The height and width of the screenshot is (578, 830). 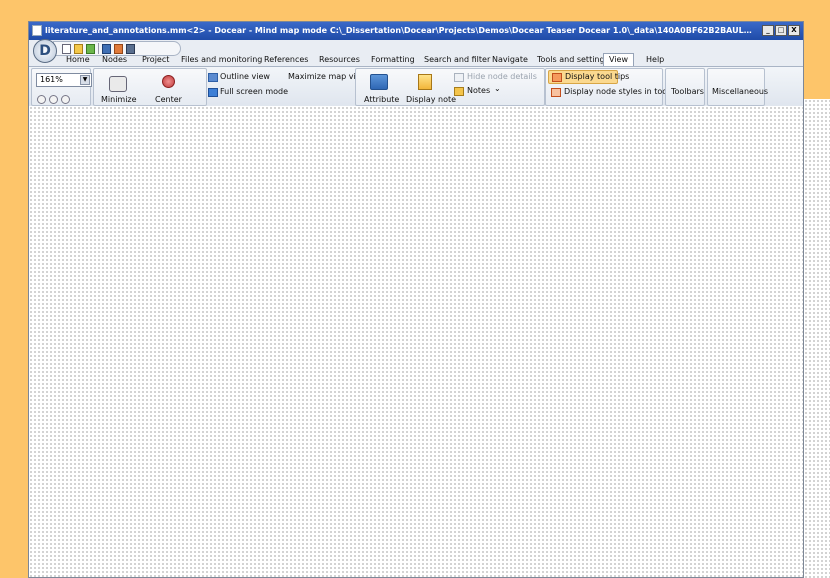 I want to click on open-map-icon, so click(x=78, y=48).